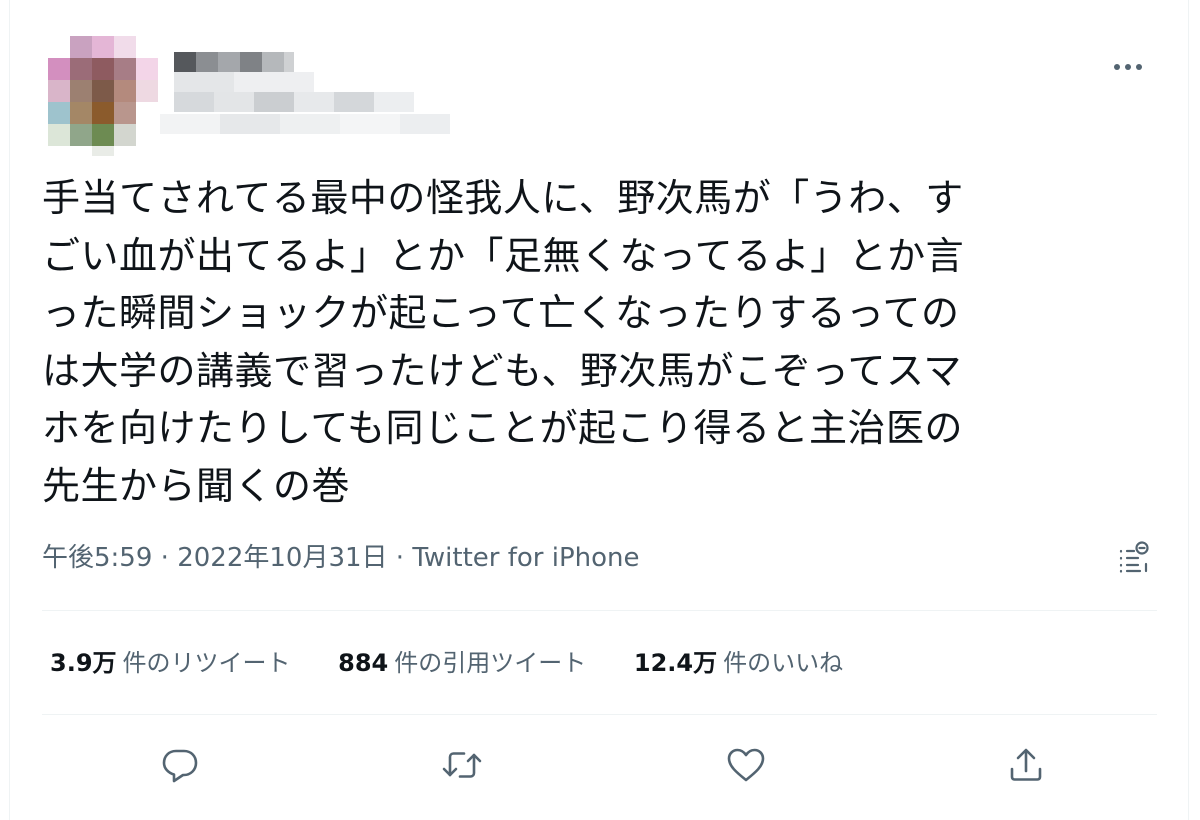  Describe the element at coordinates (83, 663) in the screenshot. I see `retweets-count: 3.9万` at that location.